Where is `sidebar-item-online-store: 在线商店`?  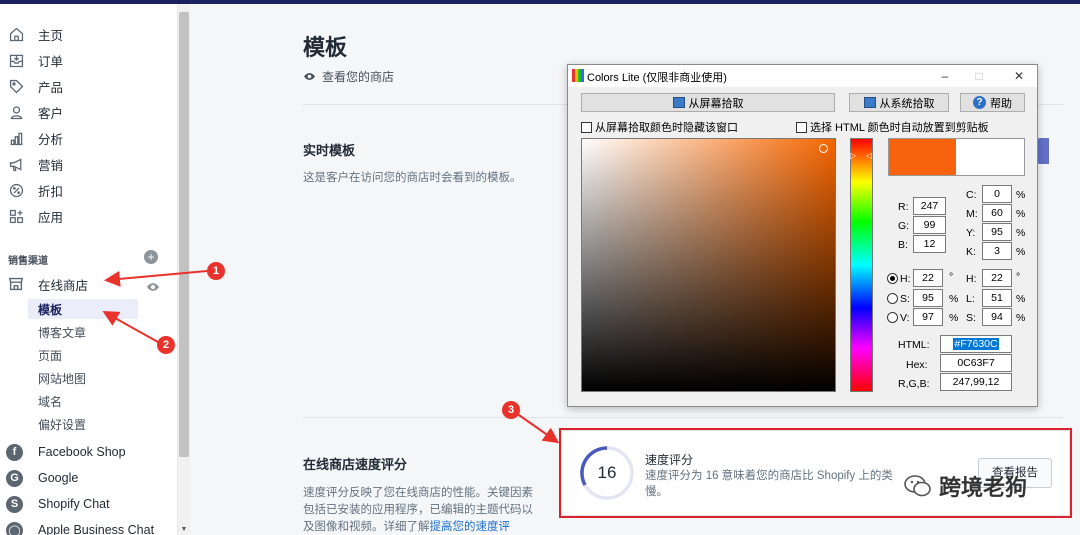 sidebar-item-online-store: 在线商店 is located at coordinates (47, 284).